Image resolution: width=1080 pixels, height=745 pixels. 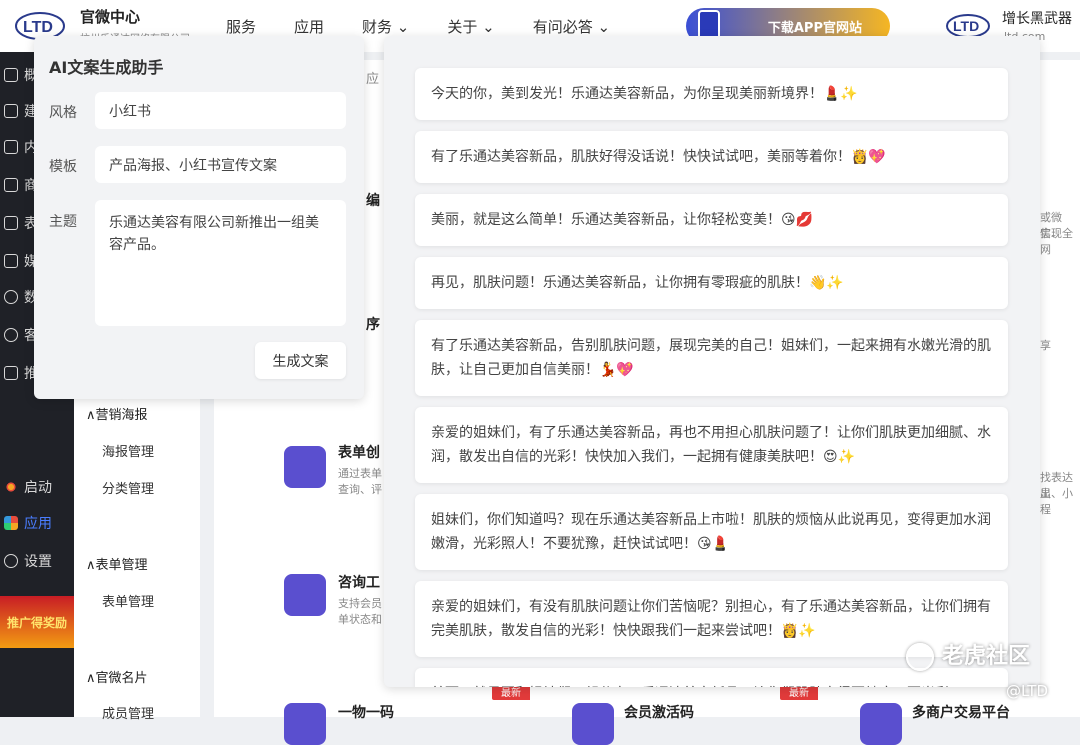 What do you see at coordinates (593, 724) in the screenshot?
I see `activation-code-icon` at bounding box center [593, 724].